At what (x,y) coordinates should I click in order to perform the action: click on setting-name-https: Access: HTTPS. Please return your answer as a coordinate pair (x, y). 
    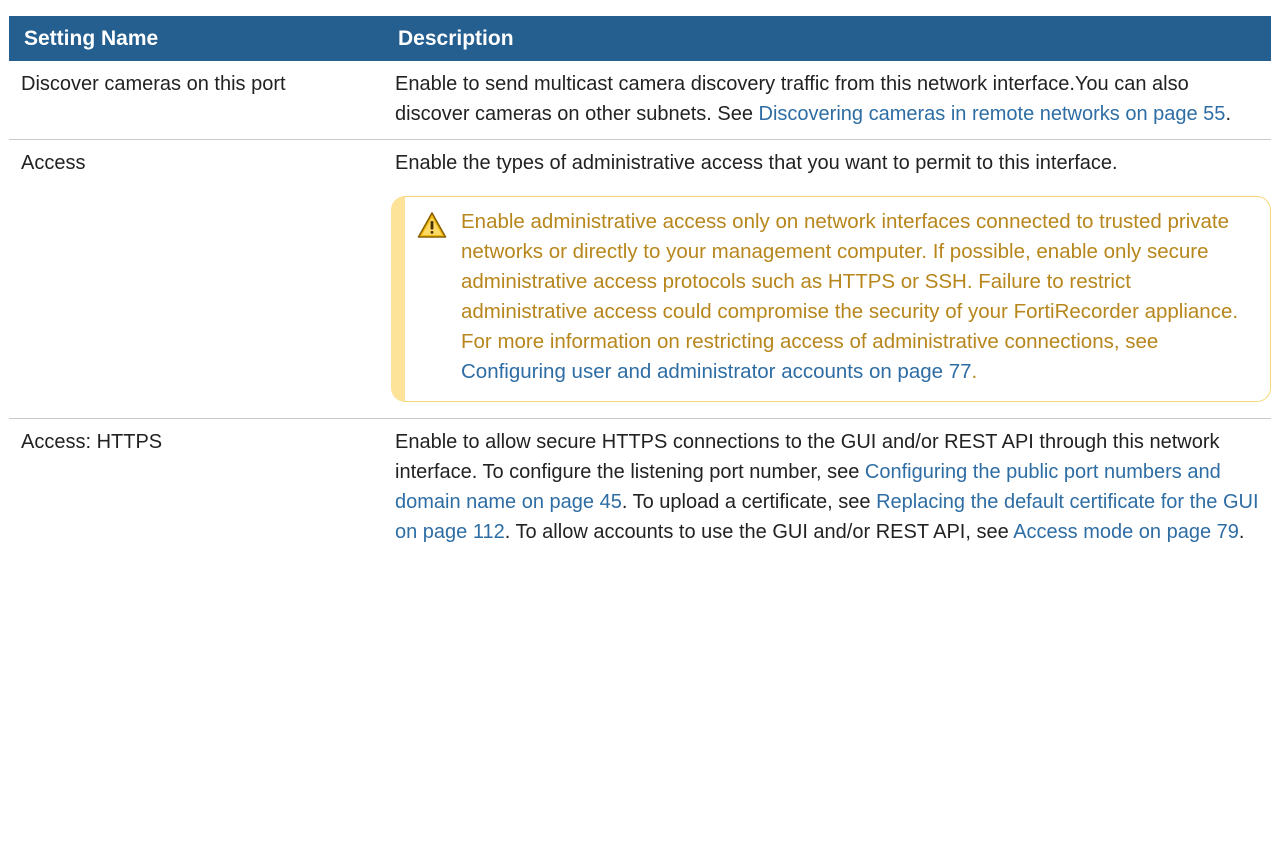
    Looking at the image, I should click on (92, 442).